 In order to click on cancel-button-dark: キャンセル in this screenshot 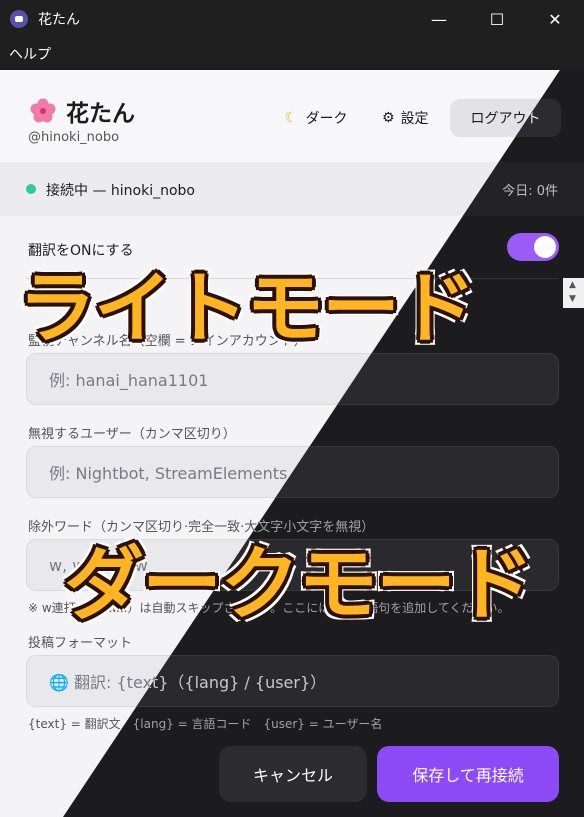, I will do `click(293, 774)`.